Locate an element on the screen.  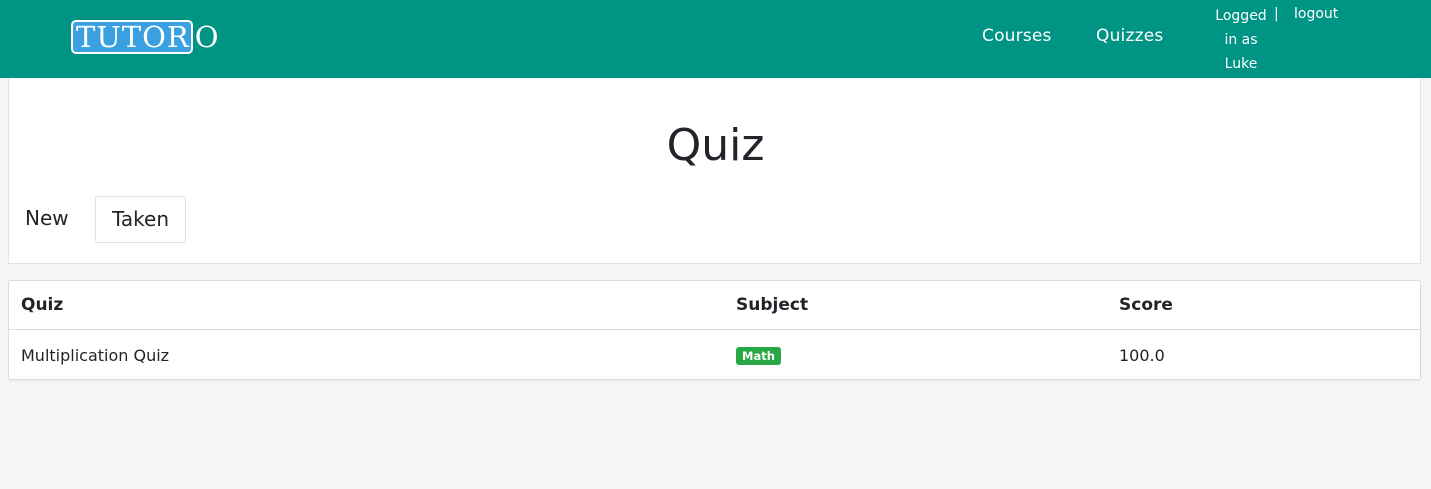
logged-in-line-2: in as is located at coordinates (1241, 40).